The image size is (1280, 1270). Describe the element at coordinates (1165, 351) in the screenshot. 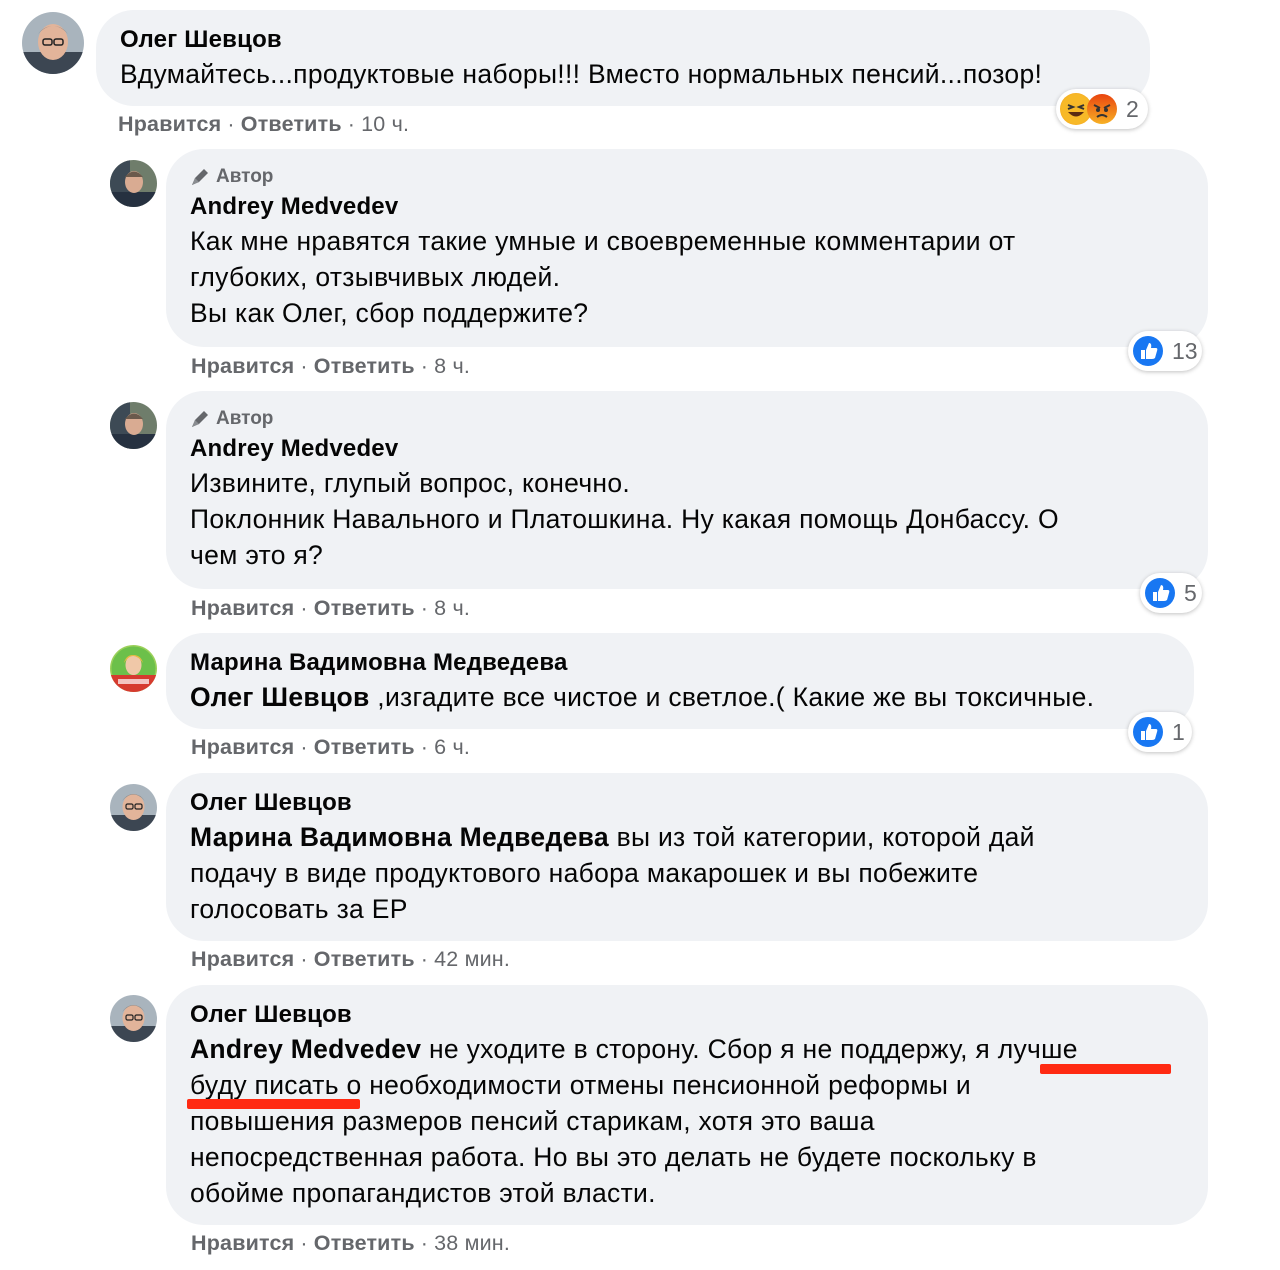

I see `reaction-summary: 13` at that location.